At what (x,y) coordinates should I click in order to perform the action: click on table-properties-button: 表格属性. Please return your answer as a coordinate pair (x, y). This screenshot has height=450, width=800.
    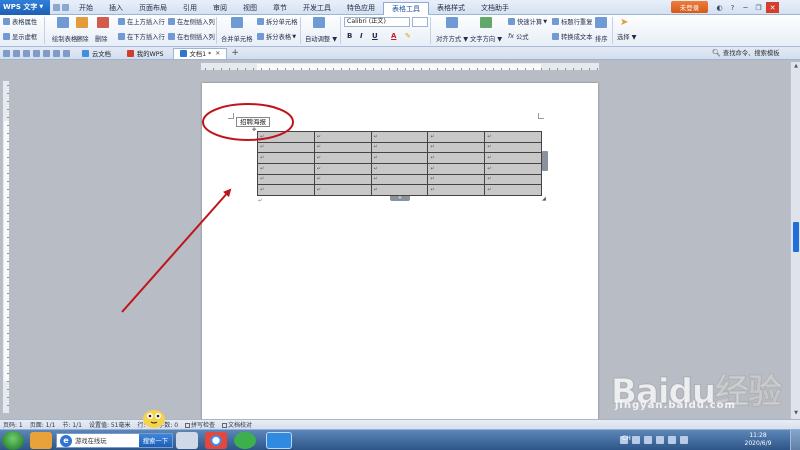
    Looking at the image, I should click on (20, 21).